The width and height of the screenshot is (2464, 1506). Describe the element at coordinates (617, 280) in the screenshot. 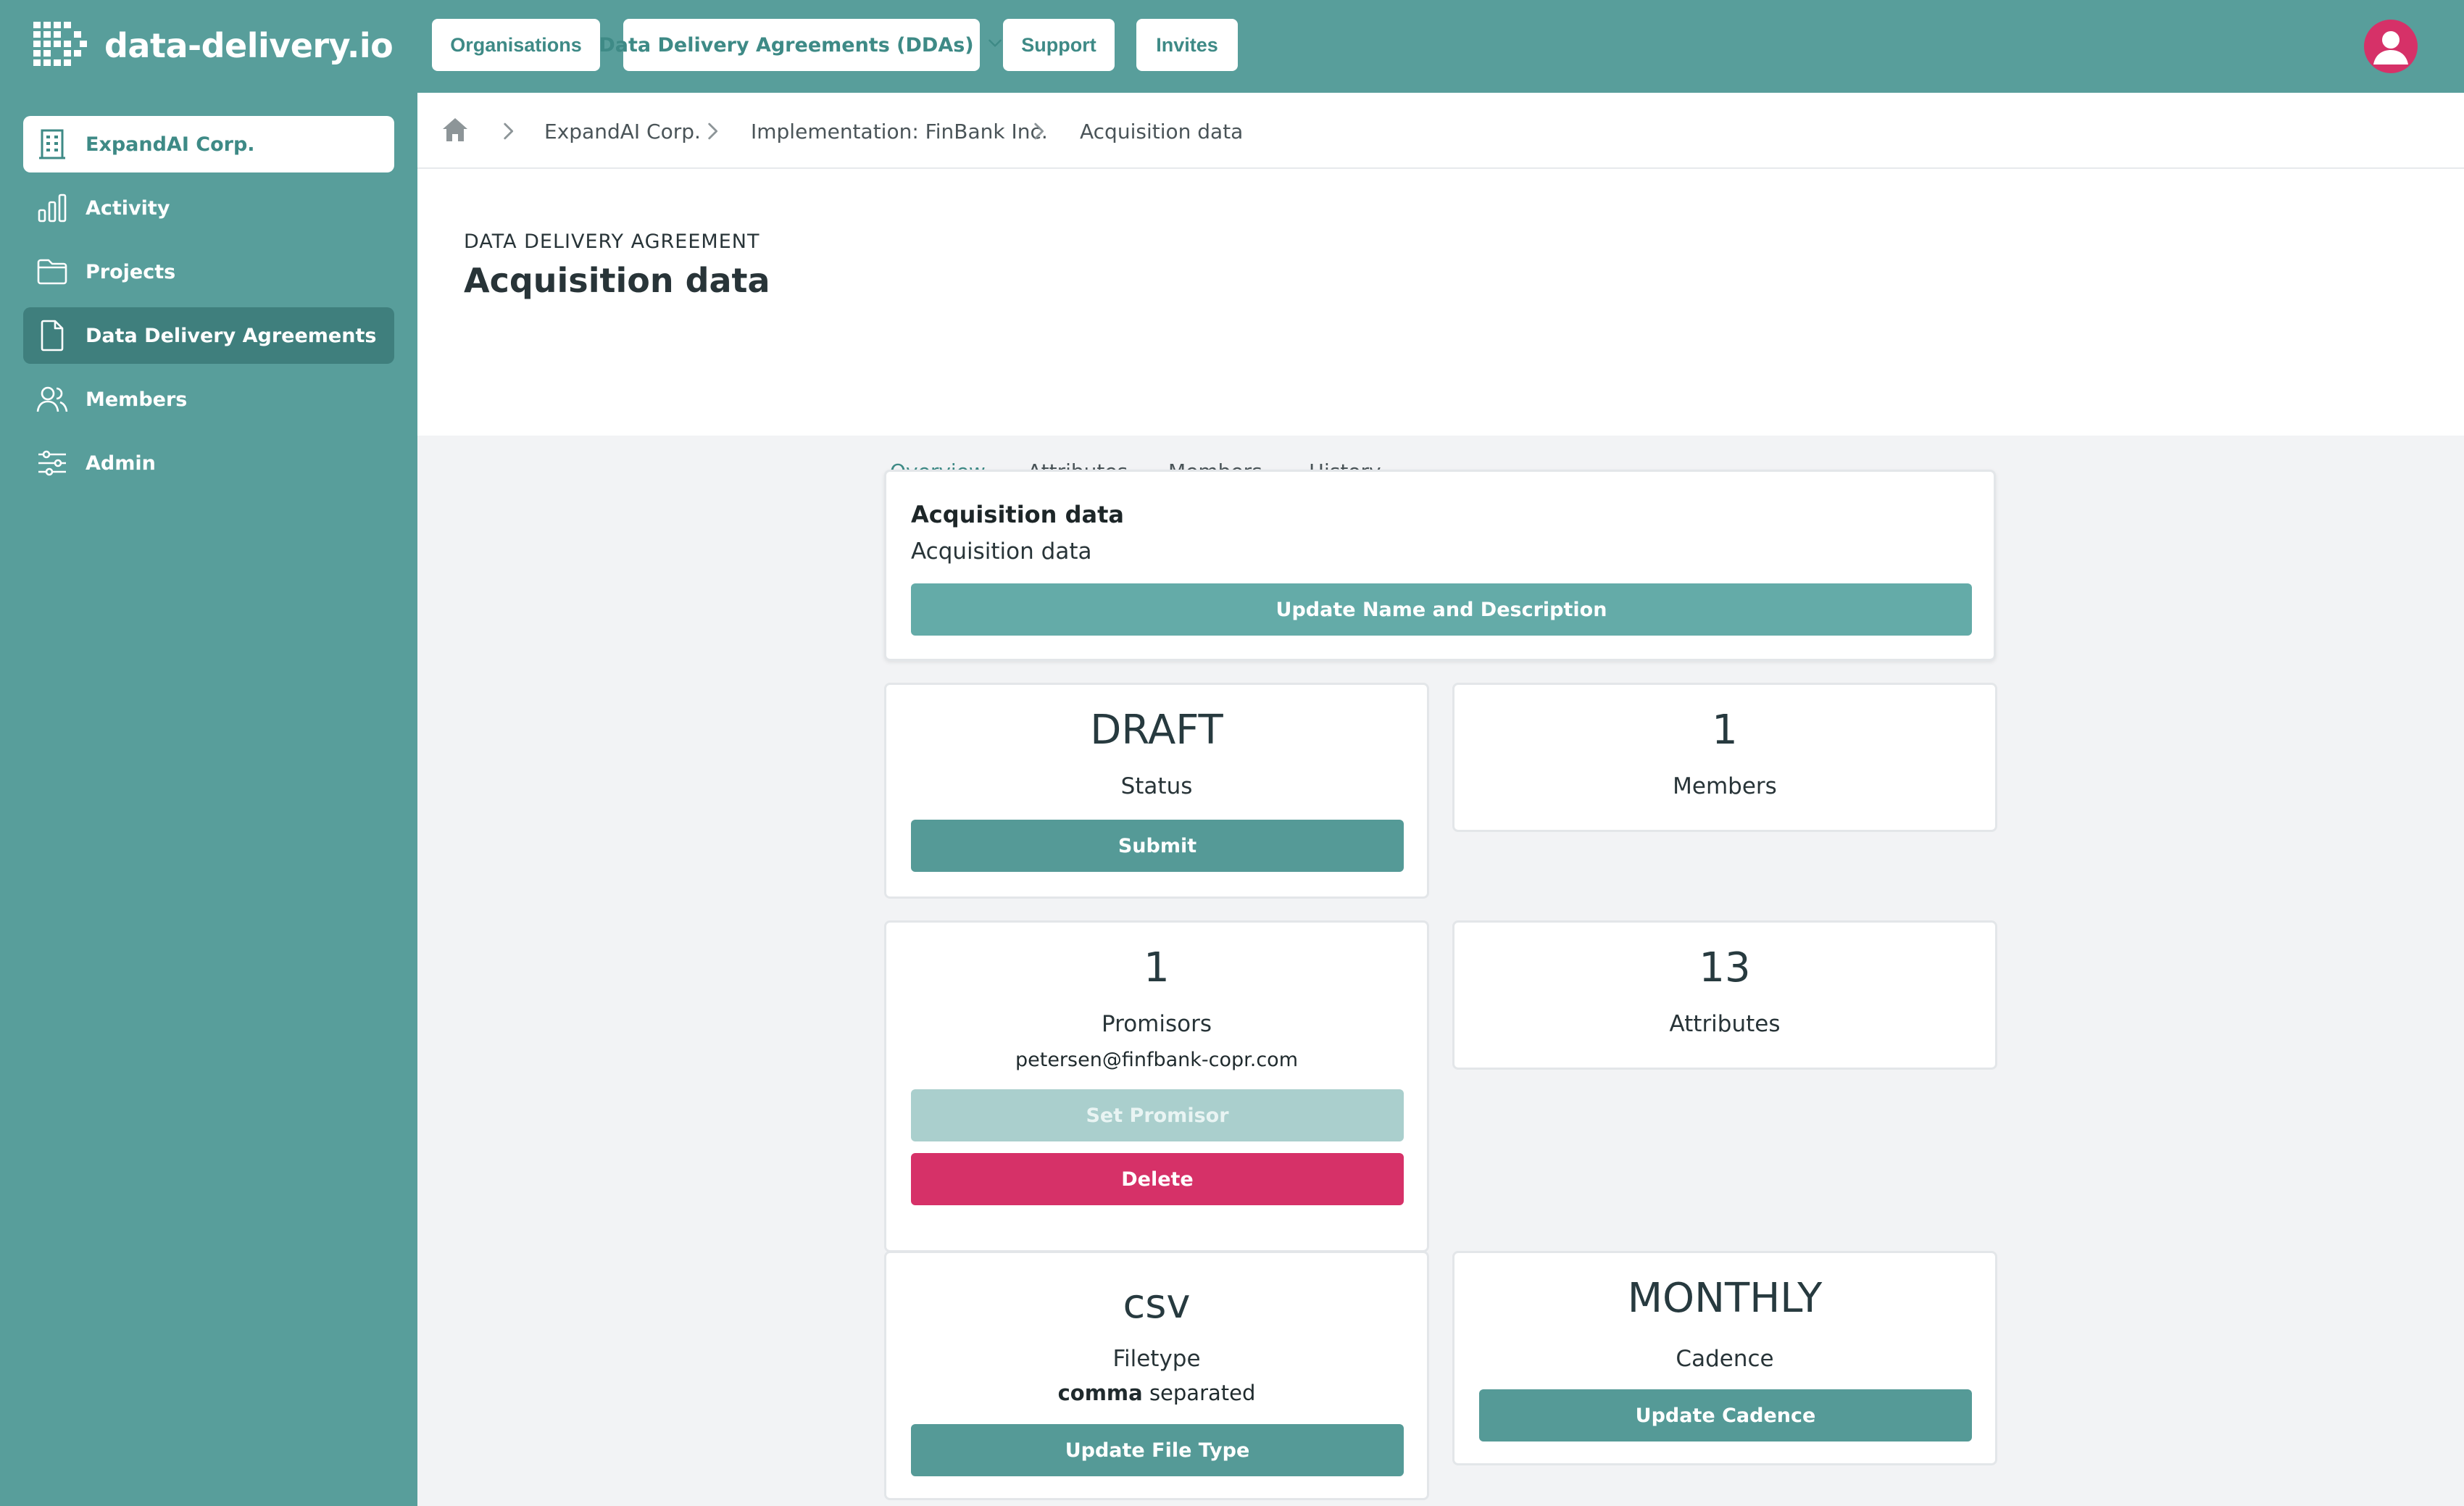

I see `page-title: Acquisition data` at that location.